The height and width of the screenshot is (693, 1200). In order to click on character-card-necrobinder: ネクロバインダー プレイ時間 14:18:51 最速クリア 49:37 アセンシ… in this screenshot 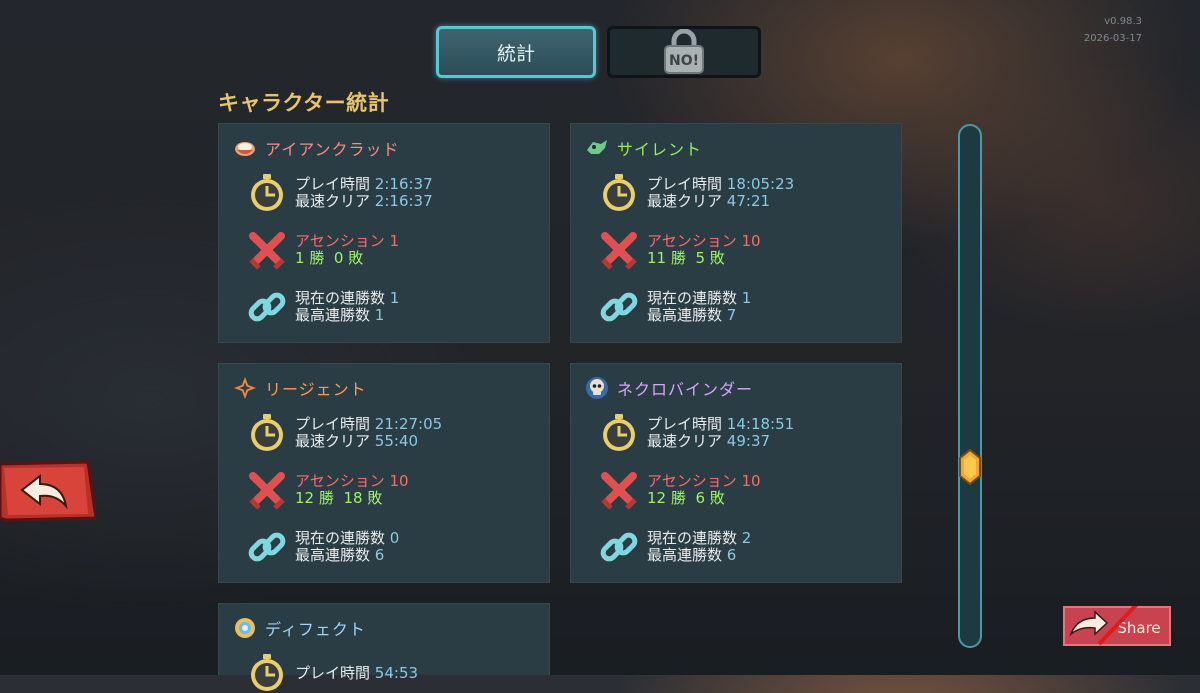, I will do `click(736, 473)`.